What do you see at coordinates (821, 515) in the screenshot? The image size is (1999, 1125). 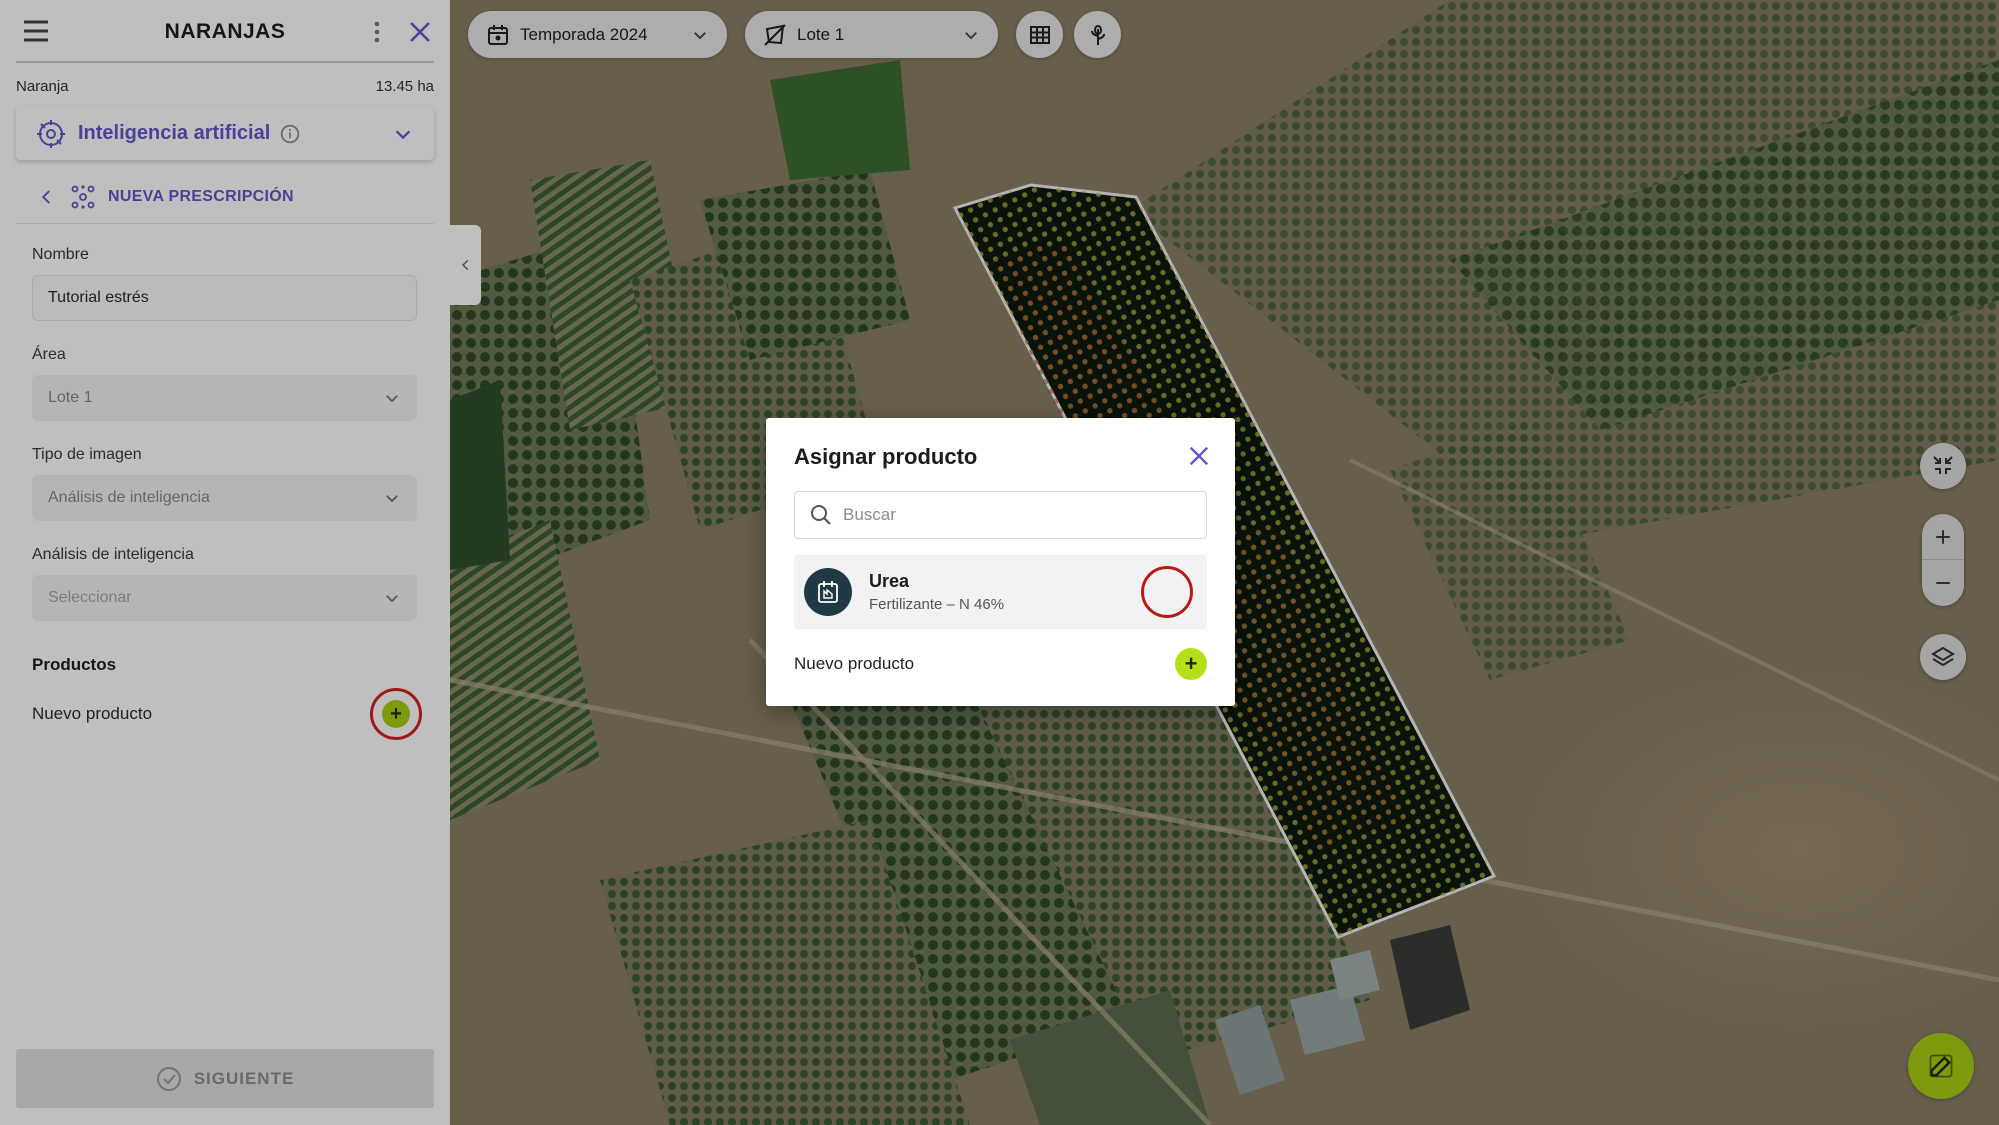 I see `search-icon` at bounding box center [821, 515].